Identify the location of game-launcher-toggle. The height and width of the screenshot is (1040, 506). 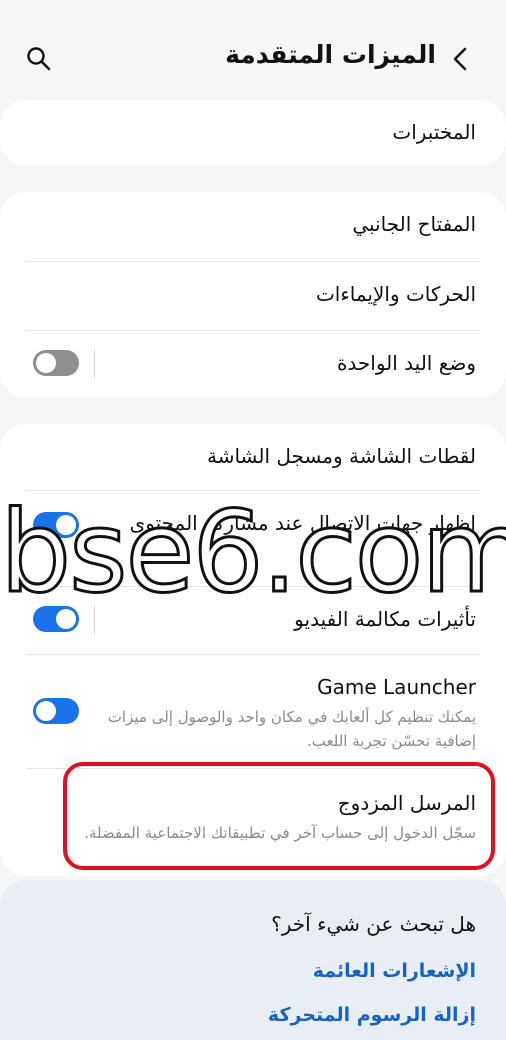
(56, 711).